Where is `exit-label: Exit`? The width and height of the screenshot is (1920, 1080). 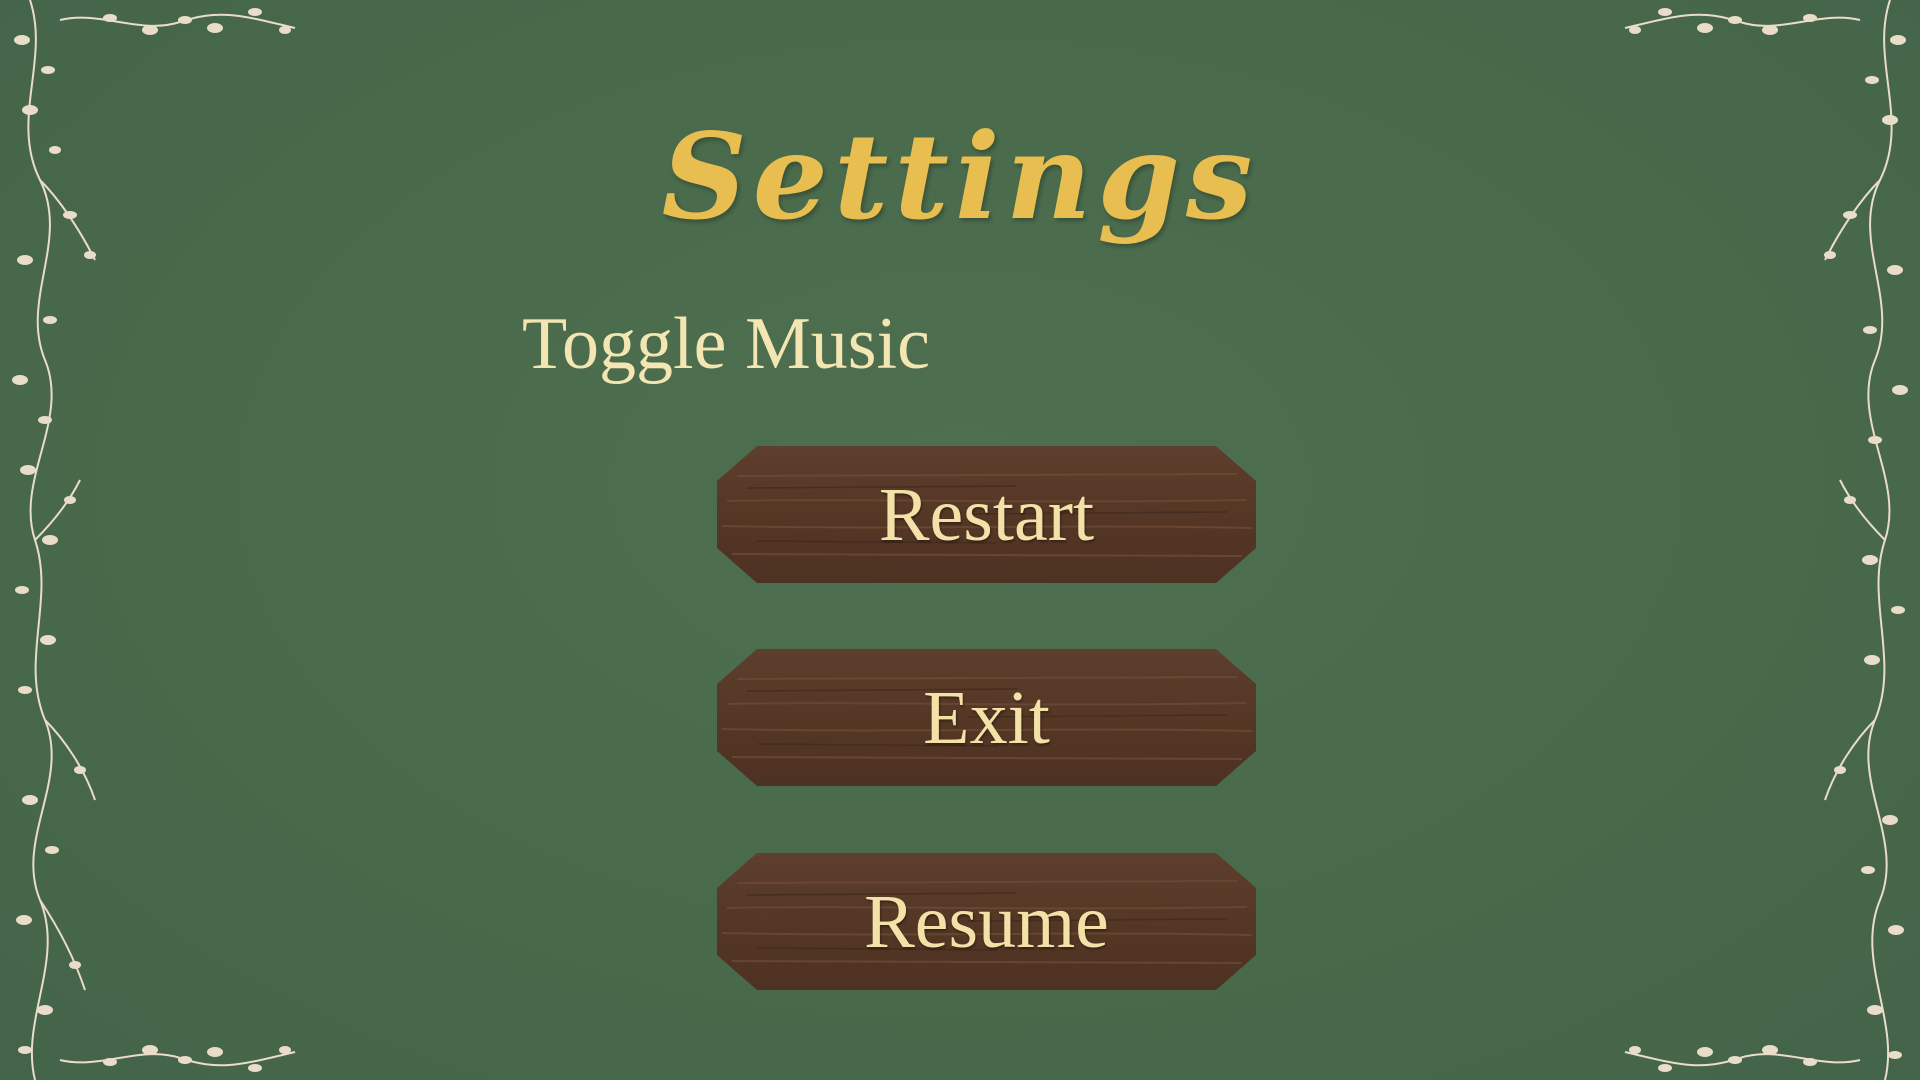
exit-label: Exit is located at coordinates (986, 717).